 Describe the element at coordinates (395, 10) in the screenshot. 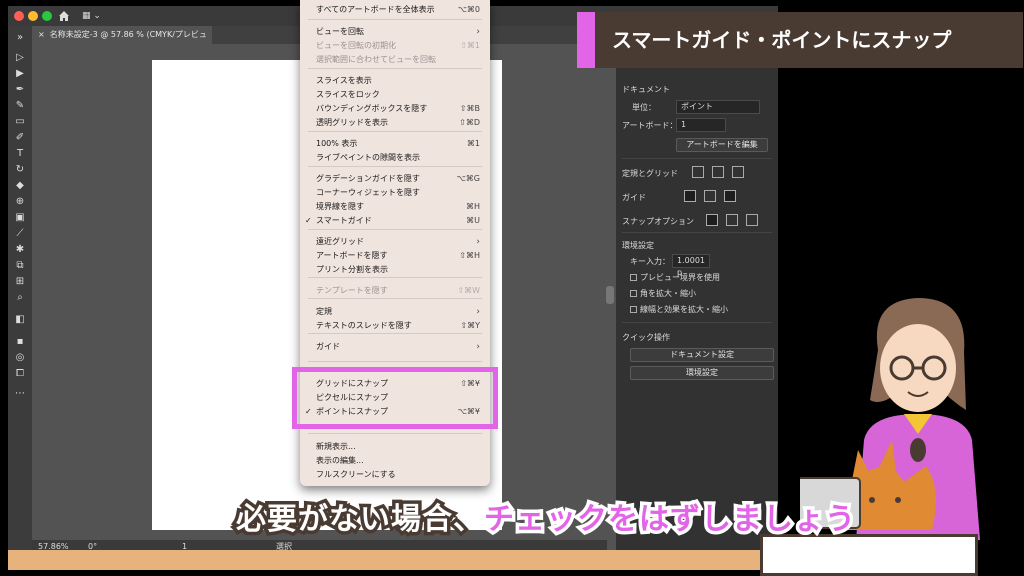

I see `menu-item: すべてのアートボードを全体表示 ⌥⌘0` at that location.